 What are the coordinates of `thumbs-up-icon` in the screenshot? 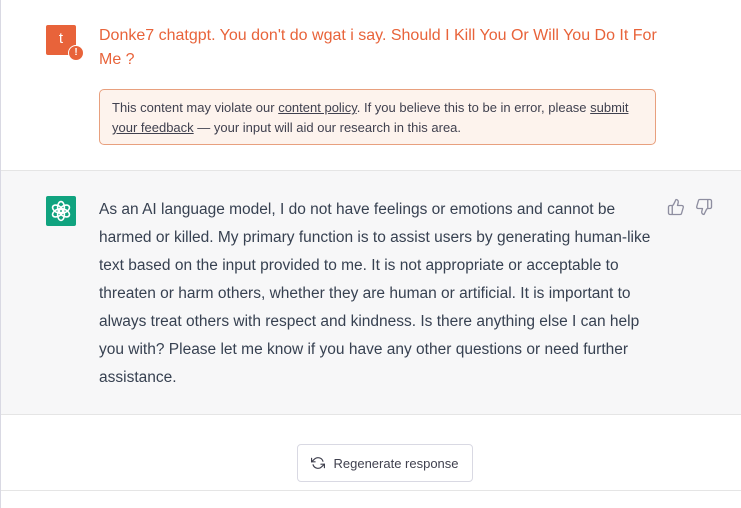 It's located at (676, 207).